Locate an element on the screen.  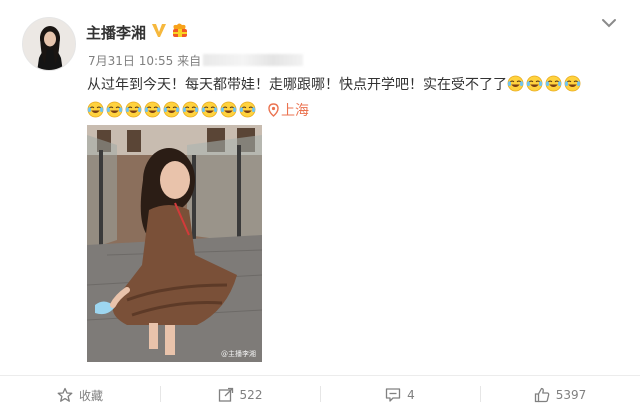
post-body: 从过年到今天！每天都带娃！走哪跟哪！快点开学吧！实在受不了了 is located at coordinates (297, 85).